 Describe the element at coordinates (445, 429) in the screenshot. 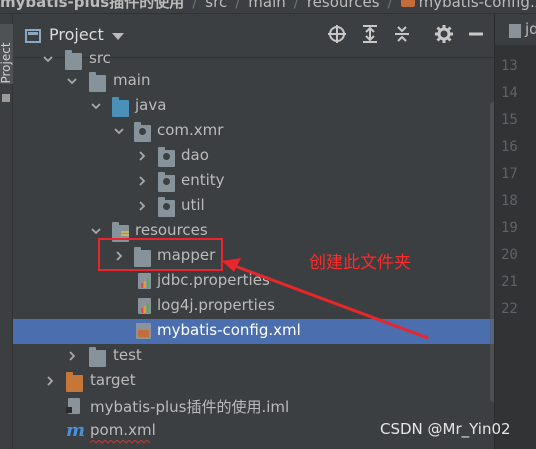

I see `watermark: CSDN @Mr_Yin02` at that location.